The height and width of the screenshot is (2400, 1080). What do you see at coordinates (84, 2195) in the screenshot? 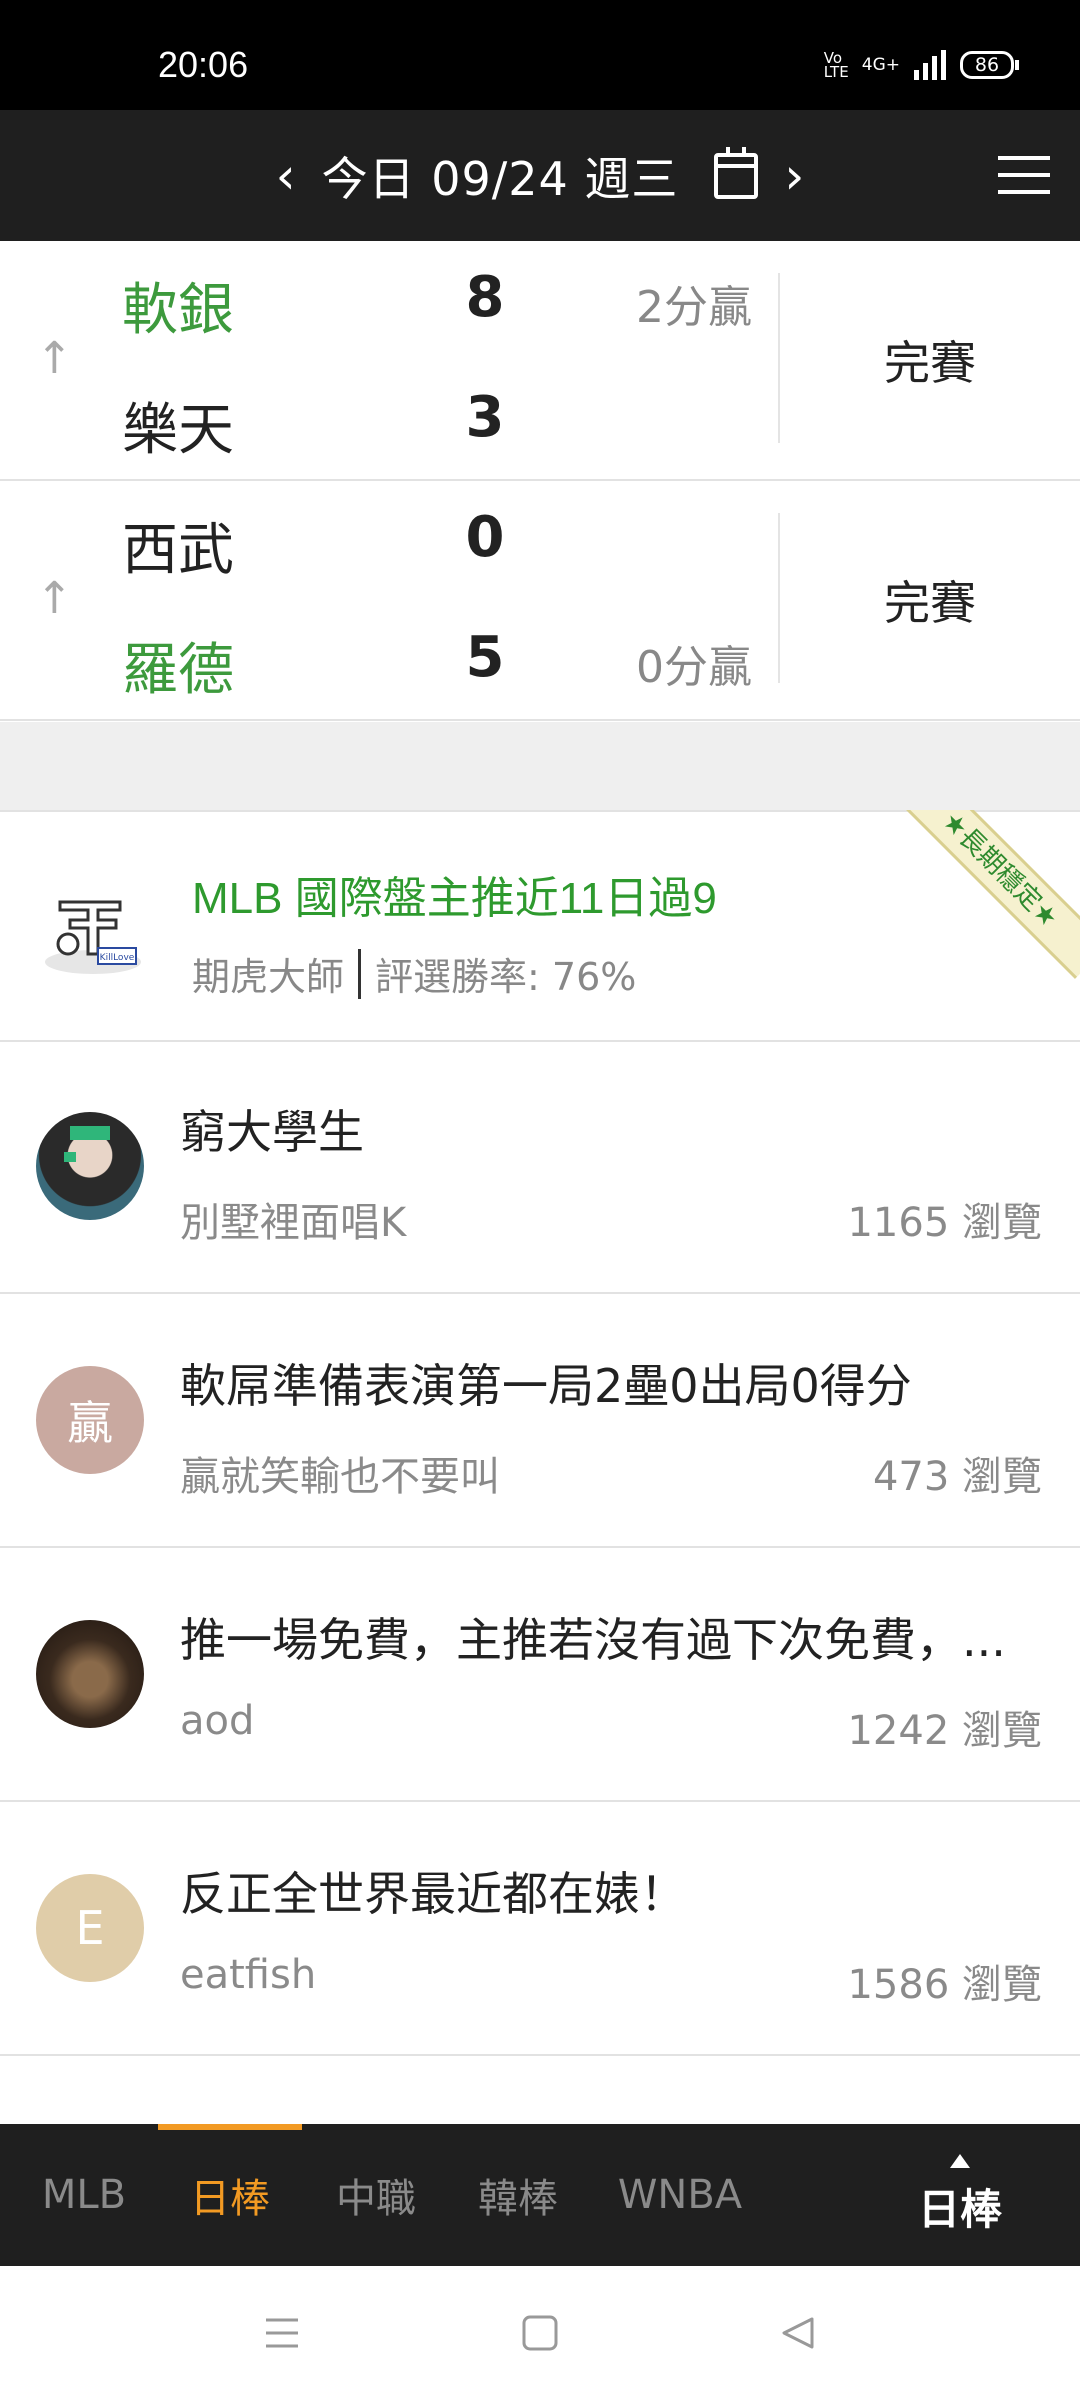
I see `tab-mlb: MLB` at bounding box center [84, 2195].